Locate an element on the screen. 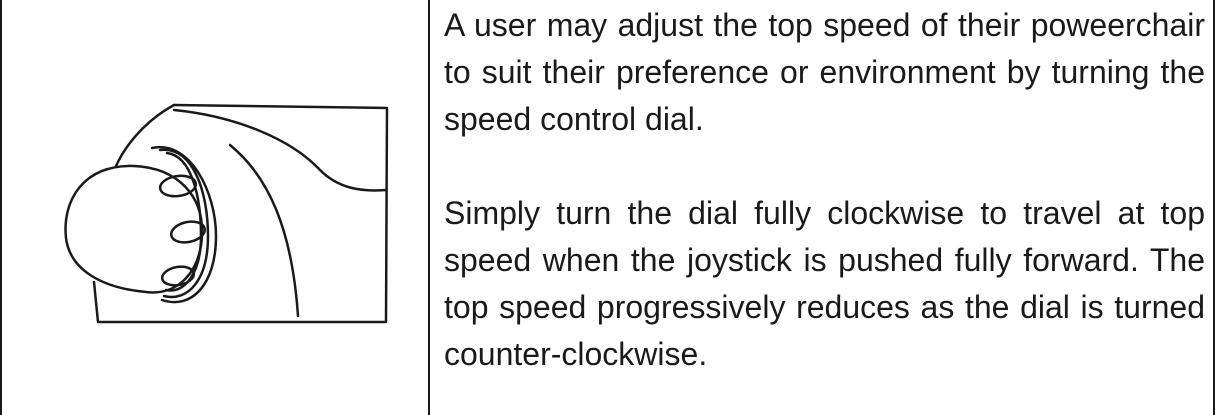 This screenshot has height=415, width=1215. joystick-knob is located at coordinates (134, 229).